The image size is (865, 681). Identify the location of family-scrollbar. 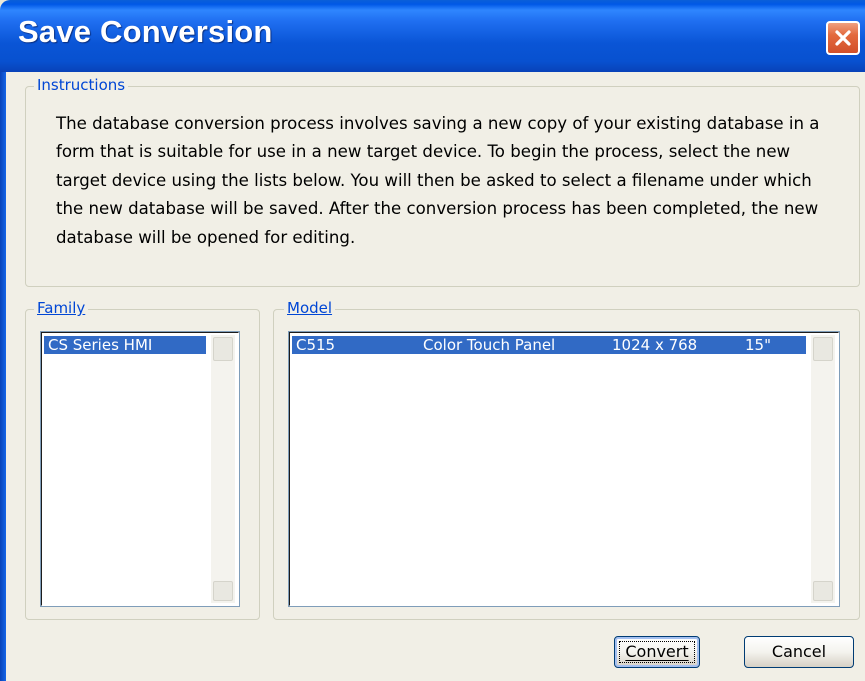
(223, 469).